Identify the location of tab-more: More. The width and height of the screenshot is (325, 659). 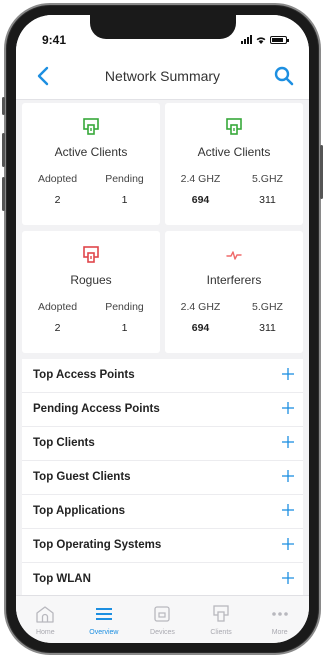
(279, 619).